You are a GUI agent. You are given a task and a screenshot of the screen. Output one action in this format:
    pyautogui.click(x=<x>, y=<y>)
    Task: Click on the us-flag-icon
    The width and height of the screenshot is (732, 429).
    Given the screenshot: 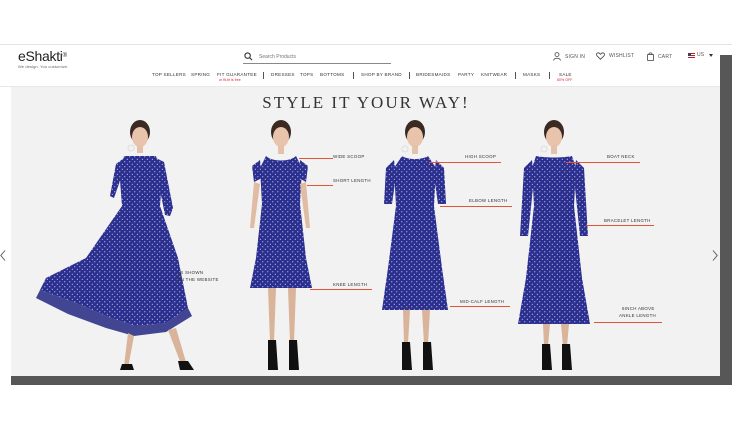 What is the action you would take?
    pyautogui.click(x=691, y=55)
    